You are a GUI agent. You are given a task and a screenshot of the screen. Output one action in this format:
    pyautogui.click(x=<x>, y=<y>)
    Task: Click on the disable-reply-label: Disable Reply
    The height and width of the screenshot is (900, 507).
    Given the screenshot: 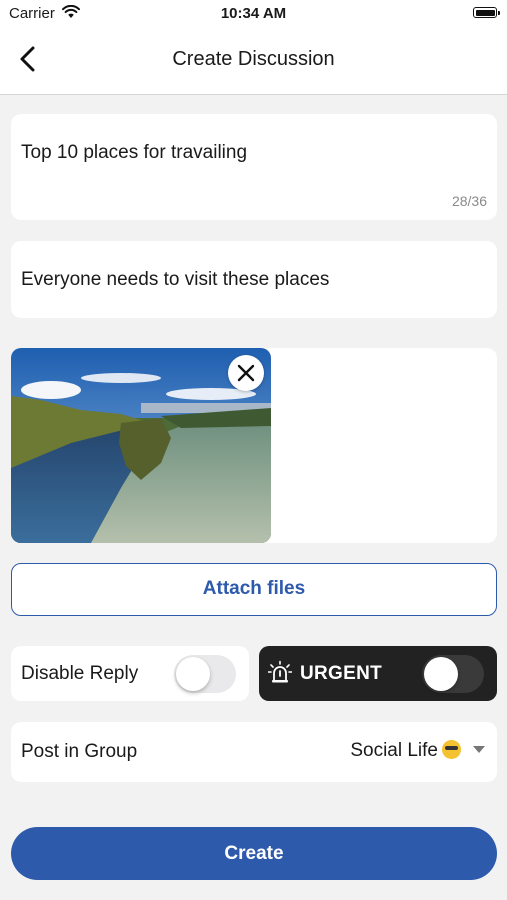 What is the action you would take?
    pyautogui.click(x=80, y=673)
    